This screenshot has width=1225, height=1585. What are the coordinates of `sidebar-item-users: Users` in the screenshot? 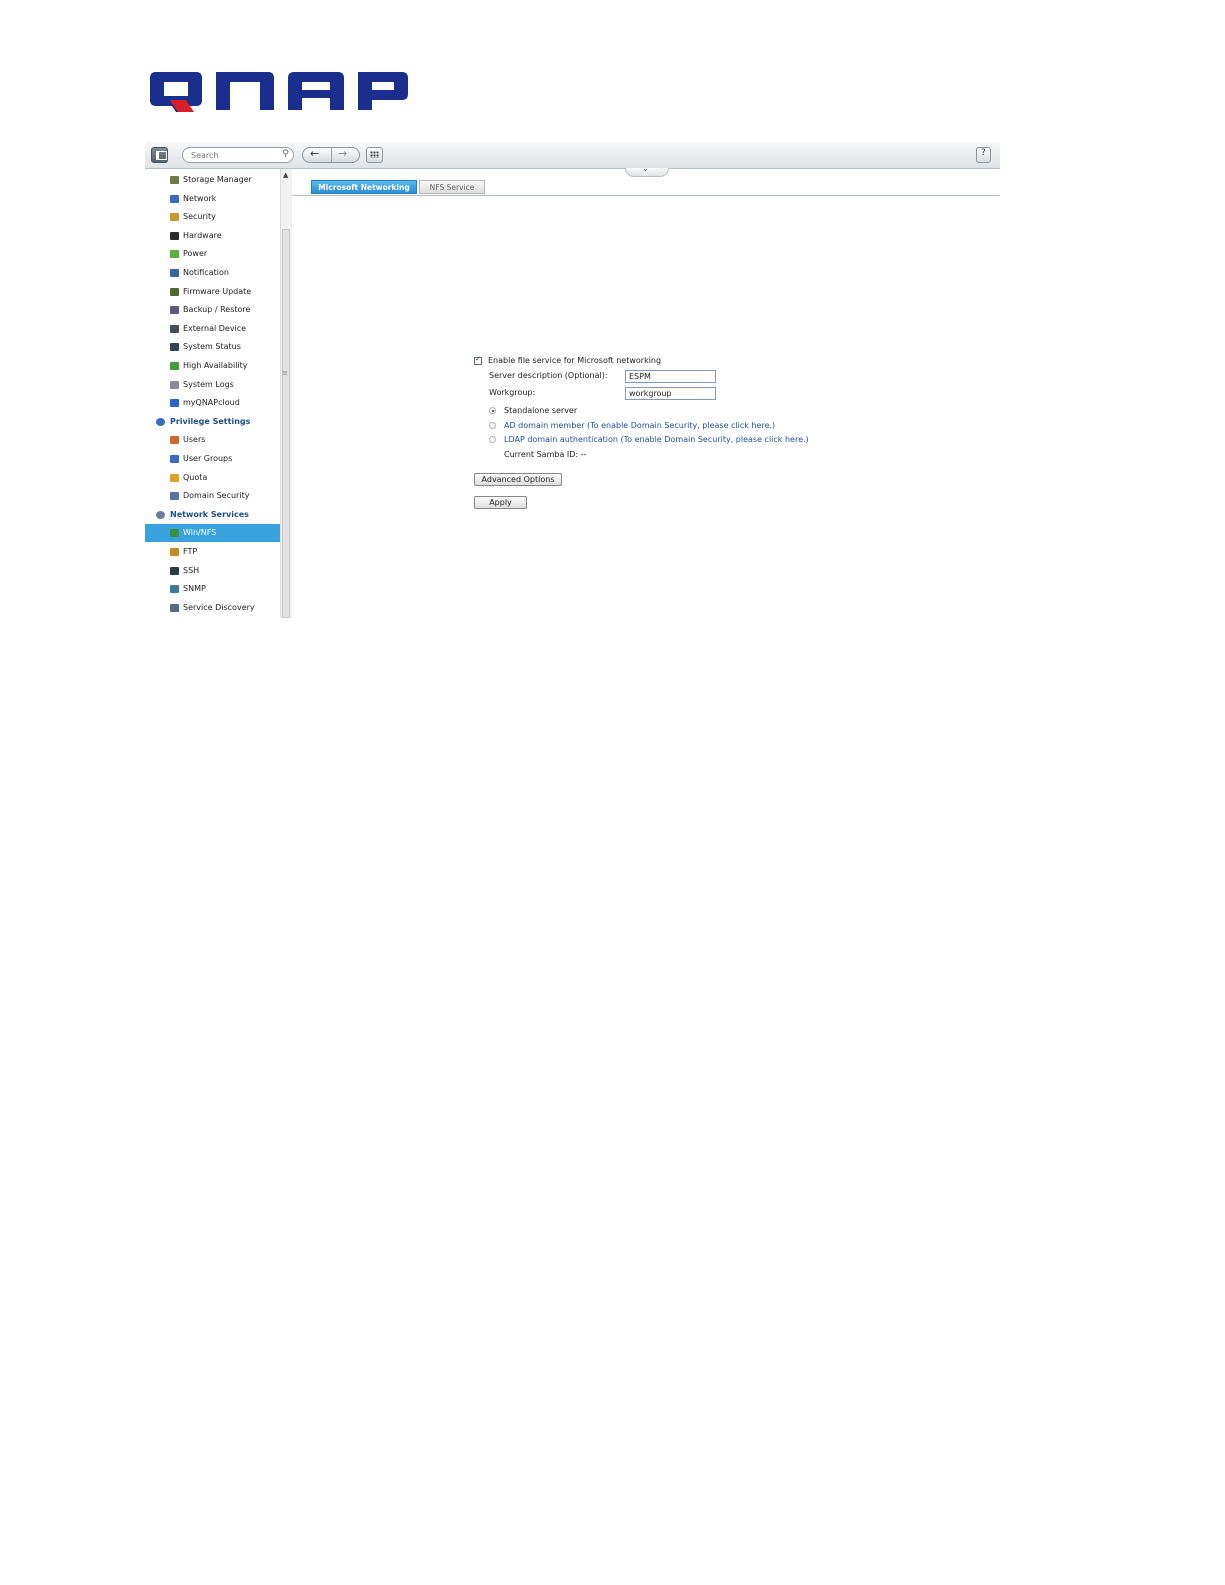 It's located at (212, 440).